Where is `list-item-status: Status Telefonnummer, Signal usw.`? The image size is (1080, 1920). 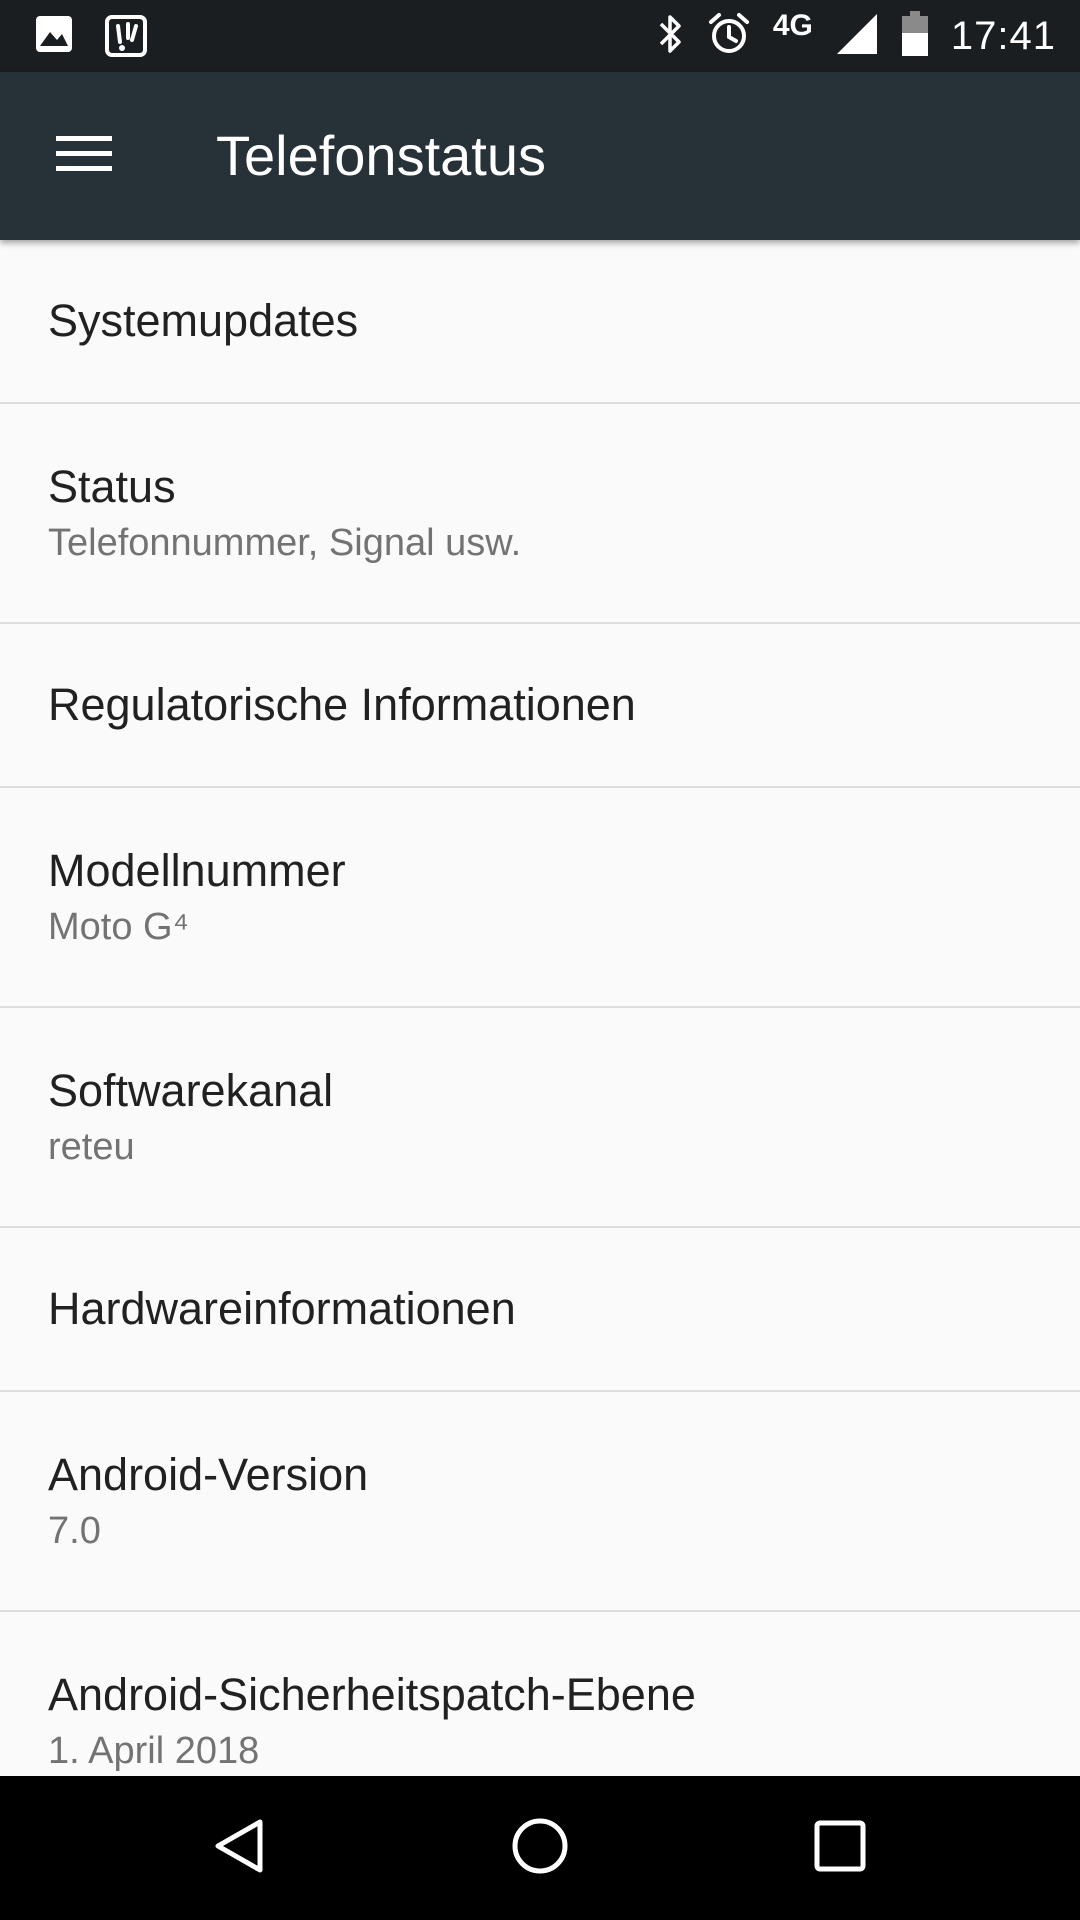 list-item-status: Status Telefonnummer, Signal usw. is located at coordinates (540, 514).